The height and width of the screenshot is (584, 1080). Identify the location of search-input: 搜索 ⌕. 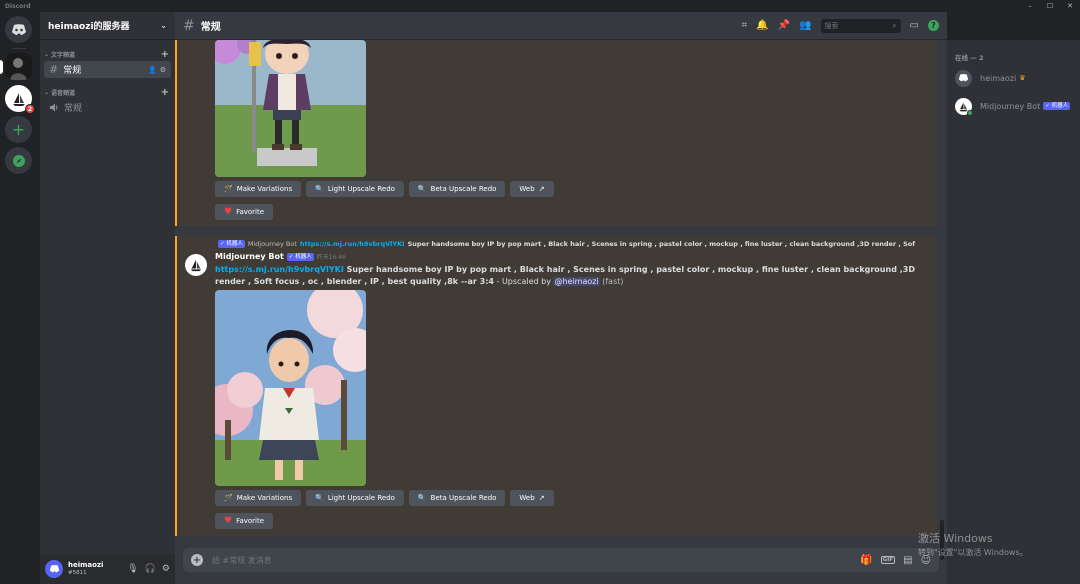
(860, 25).